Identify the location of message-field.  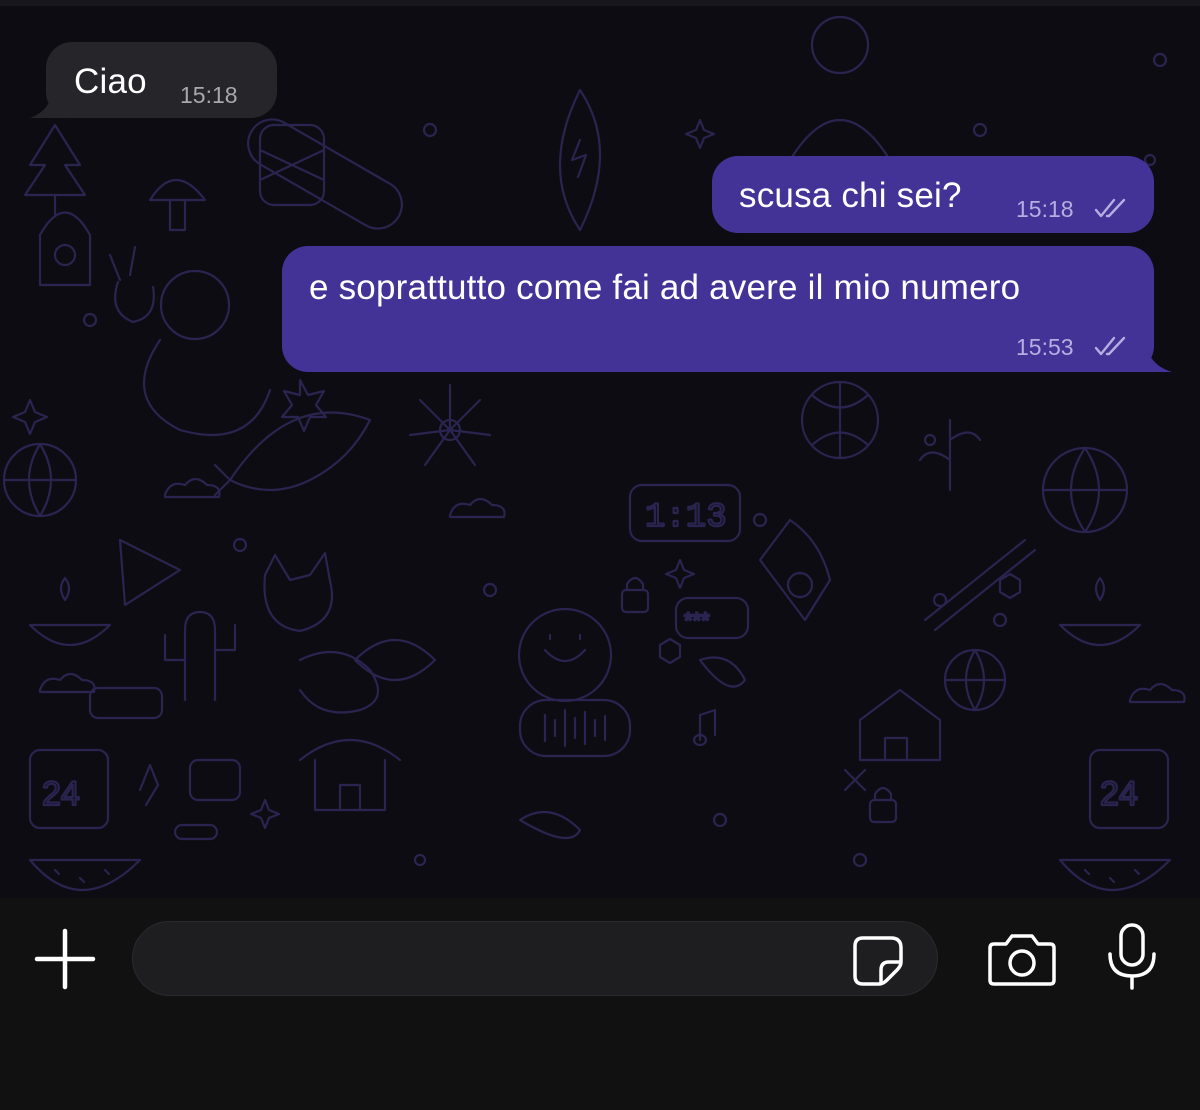
(535, 959).